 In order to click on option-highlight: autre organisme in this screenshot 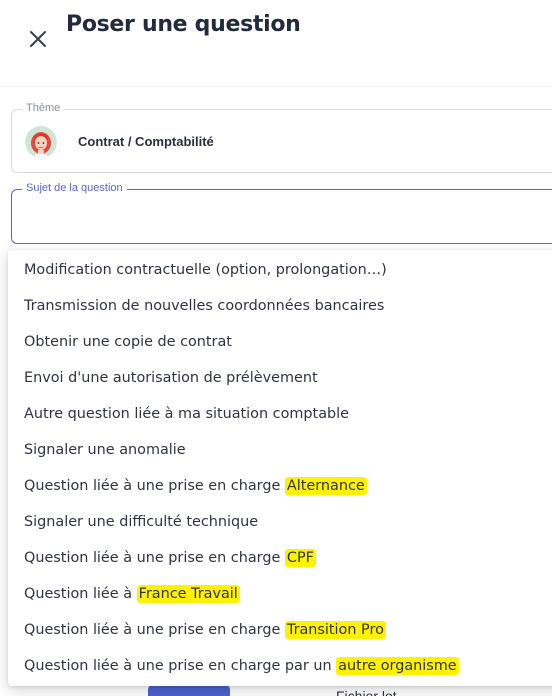, I will do `click(397, 666)`.